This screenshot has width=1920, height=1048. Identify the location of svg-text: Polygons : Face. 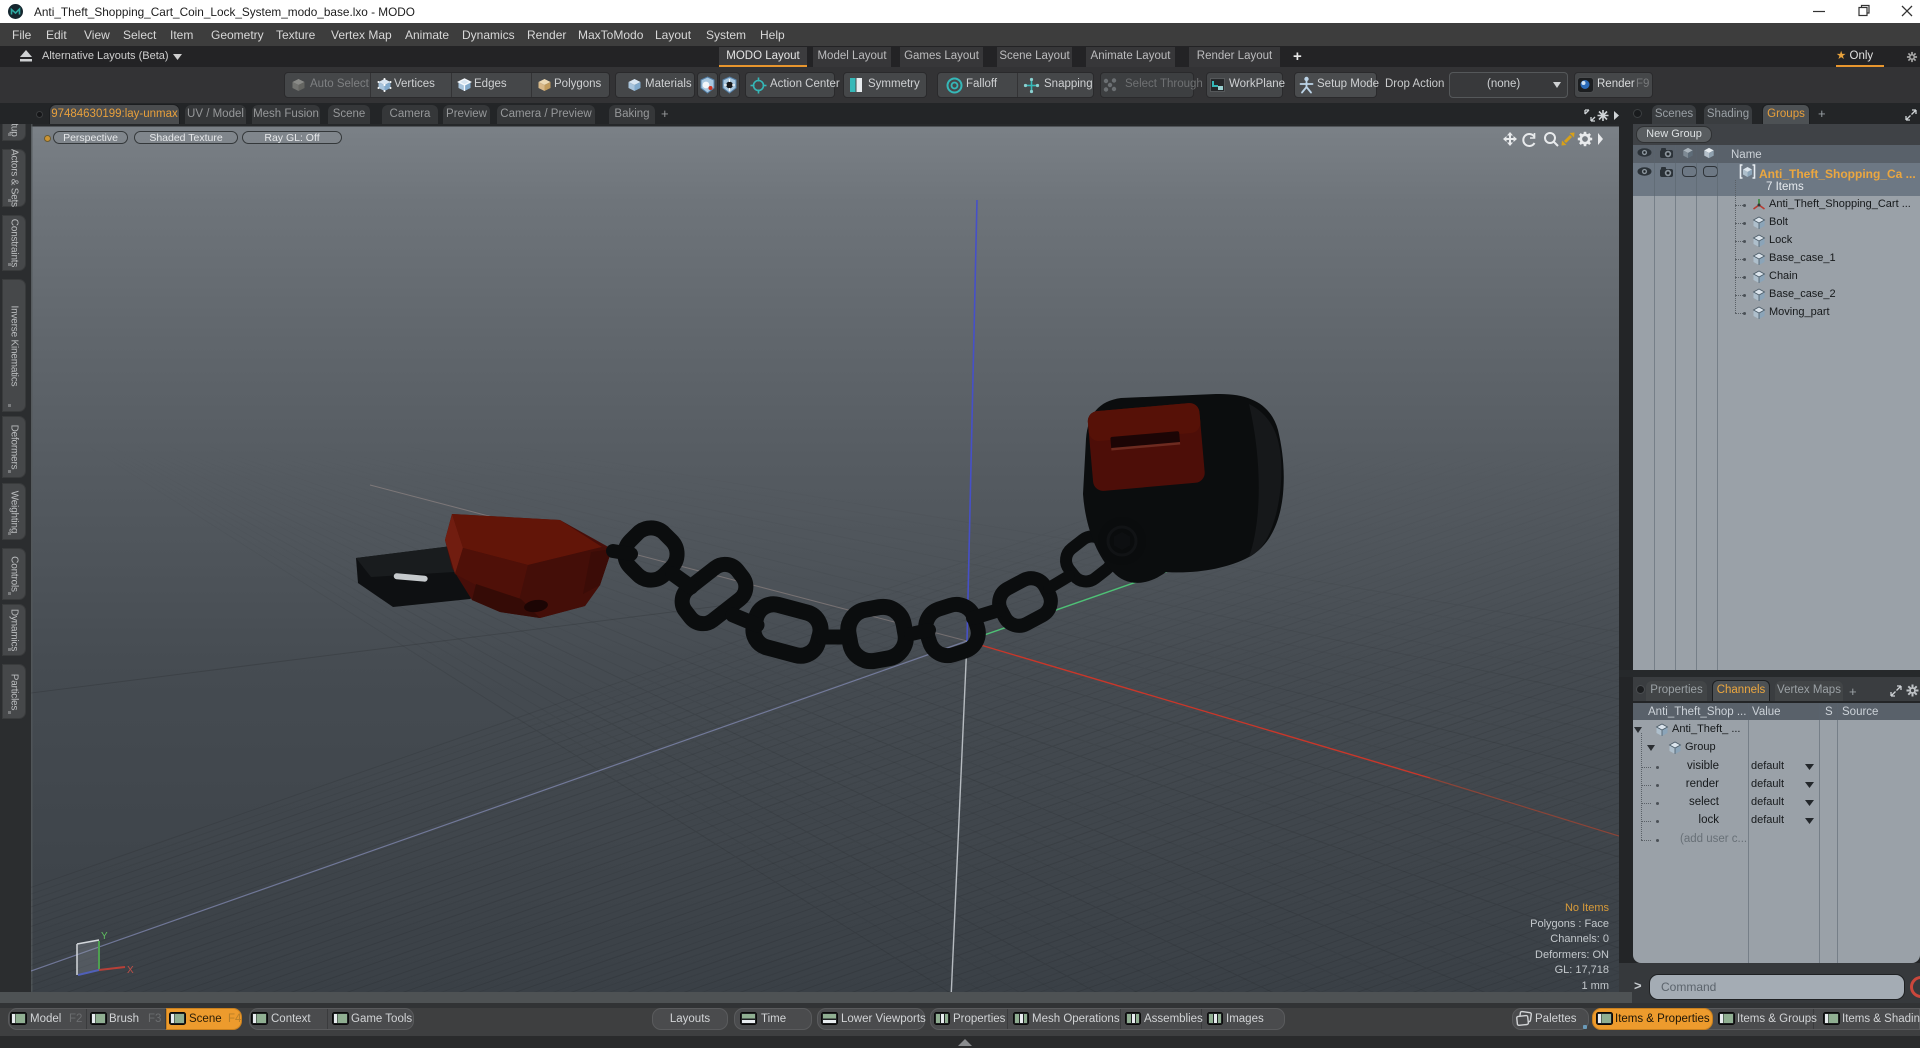
(1569, 924).